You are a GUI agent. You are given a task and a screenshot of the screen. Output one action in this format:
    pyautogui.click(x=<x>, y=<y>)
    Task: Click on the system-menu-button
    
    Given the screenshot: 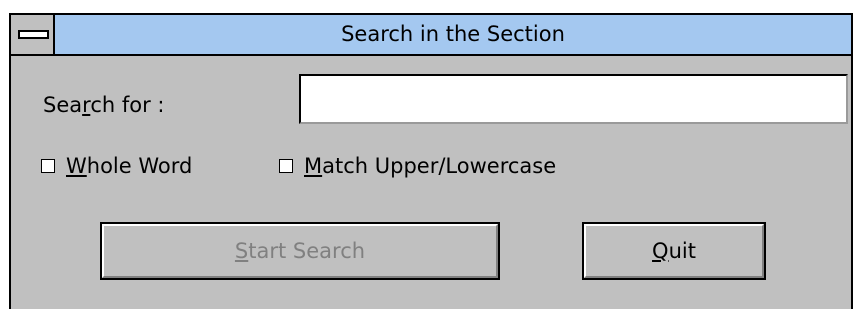 What is the action you would take?
    pyautogui.click(x=33, y=34)
    